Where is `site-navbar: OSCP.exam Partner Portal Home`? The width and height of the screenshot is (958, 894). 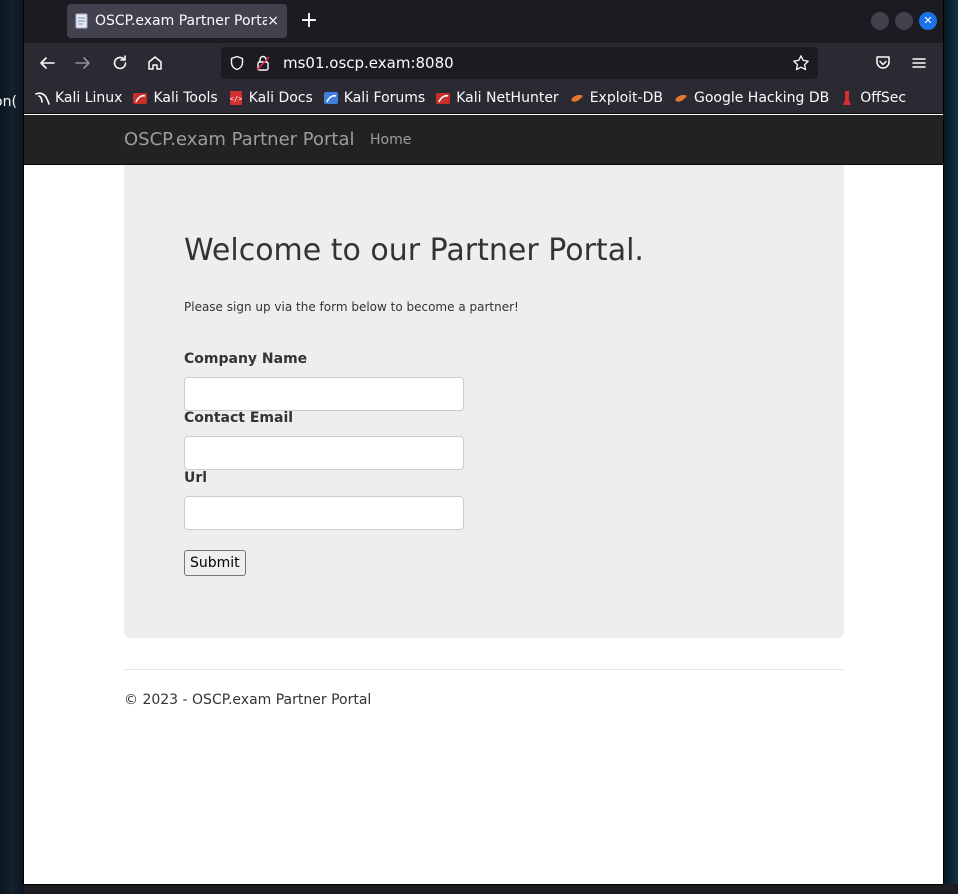
site-navbar: OSCP.exam Partner Portal Home is located at coordinates (483, 140).